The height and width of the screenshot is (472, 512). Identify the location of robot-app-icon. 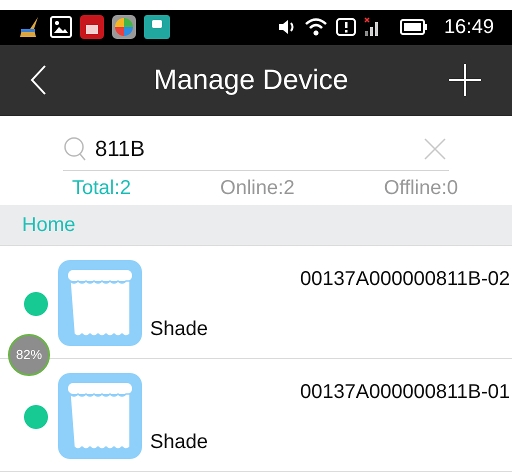
(157, 27).